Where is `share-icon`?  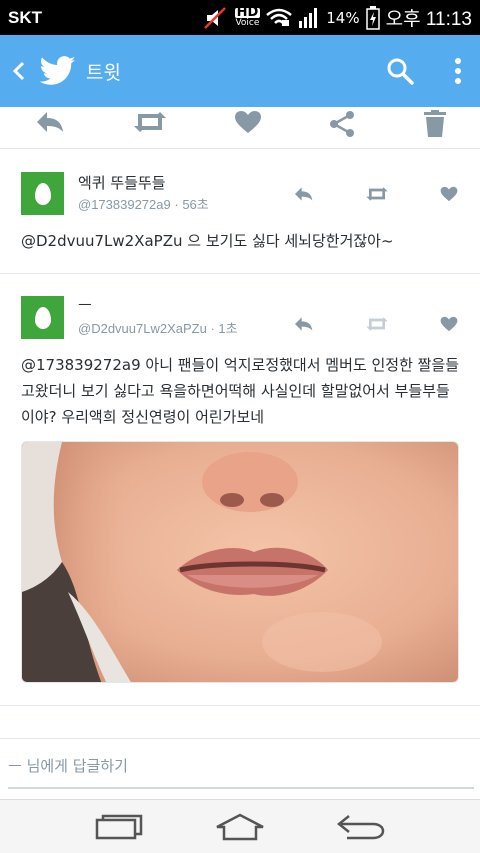
share-icon is located at coordinates (342, 123).